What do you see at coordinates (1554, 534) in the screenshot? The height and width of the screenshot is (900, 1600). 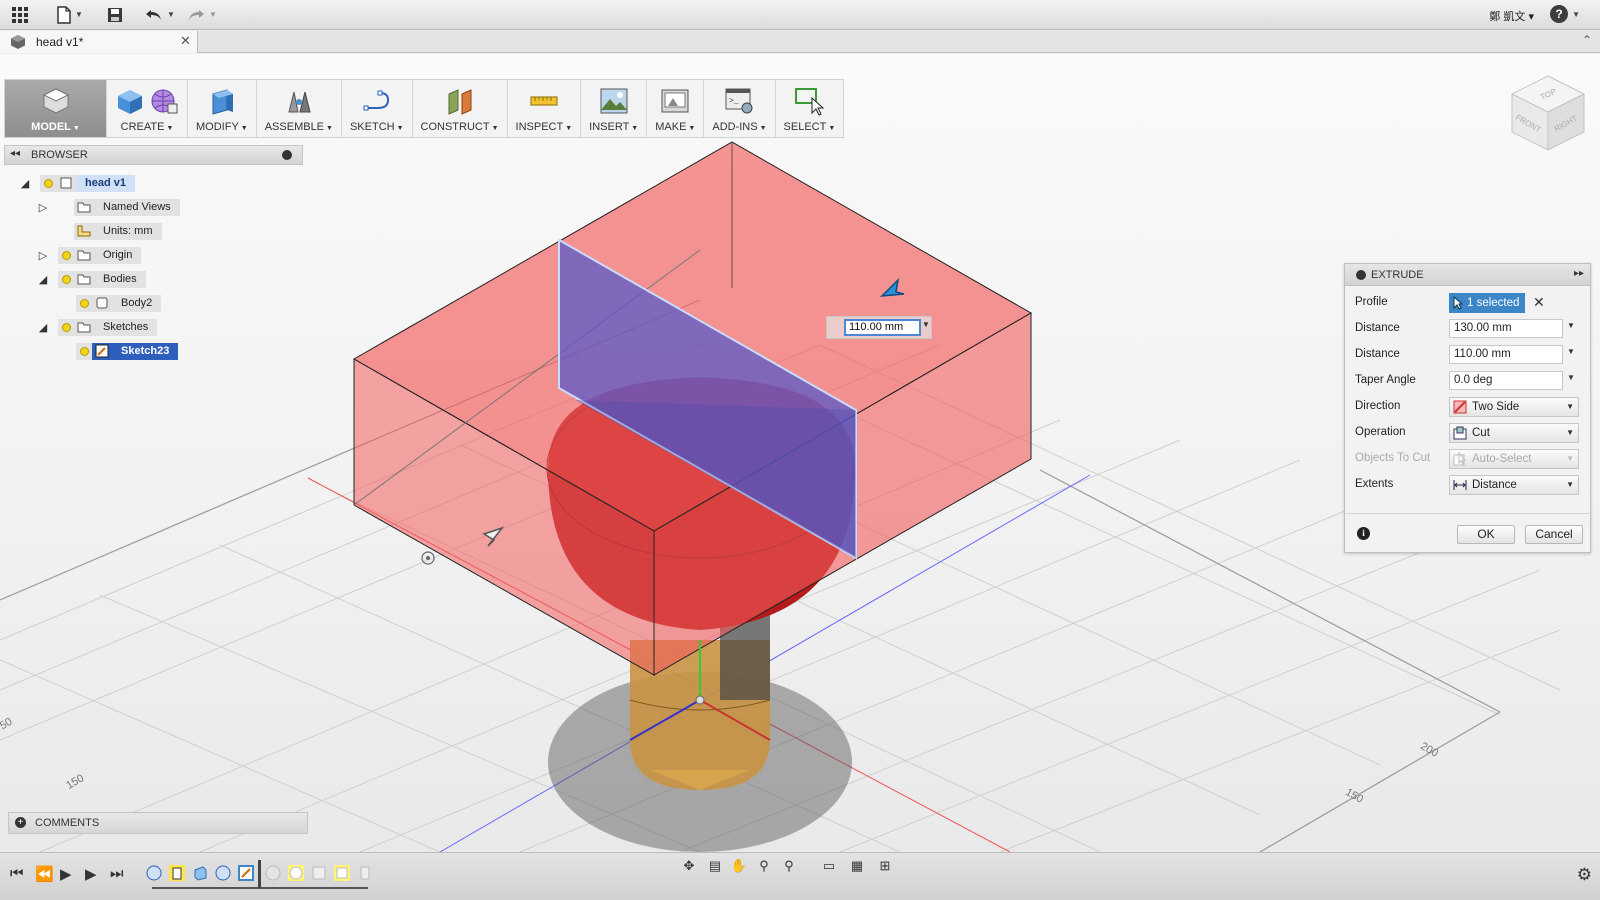 I see `cancel-button: Cancel` at bounding box center [1554, 534].